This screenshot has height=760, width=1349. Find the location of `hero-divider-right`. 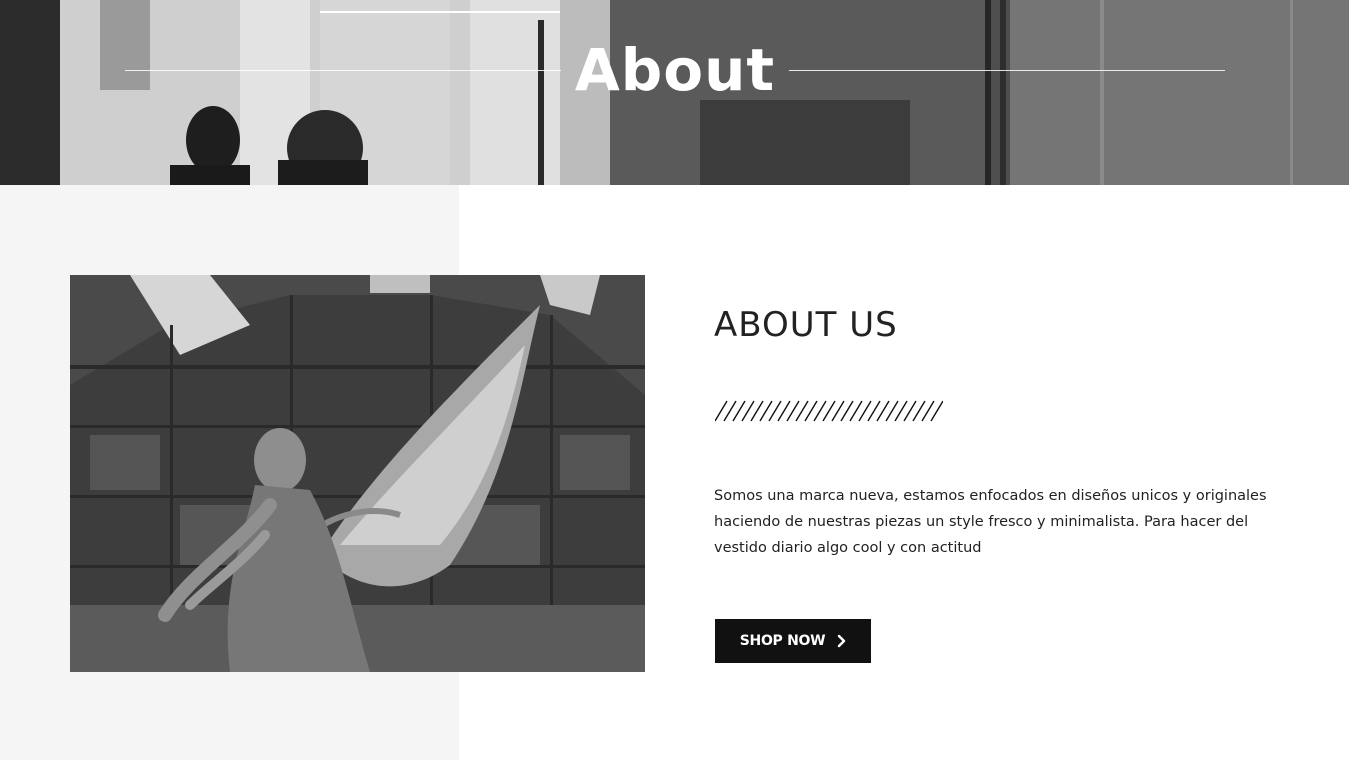

hero-divider-right is located at coordinates (1007, 70).